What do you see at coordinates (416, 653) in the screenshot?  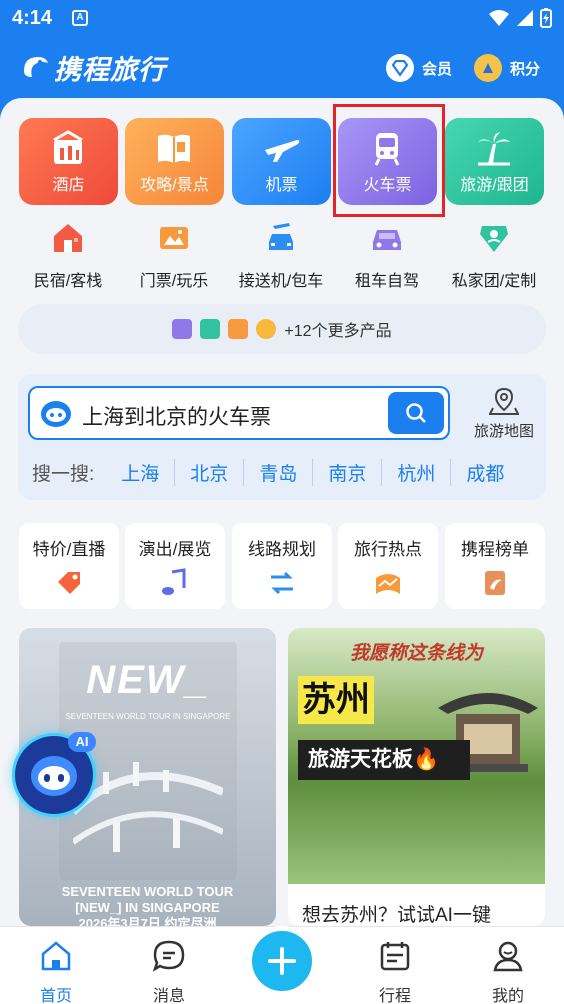 I see `suzhou-overlay-top: 我愿称这条线为` at bounding box center [416, 653].